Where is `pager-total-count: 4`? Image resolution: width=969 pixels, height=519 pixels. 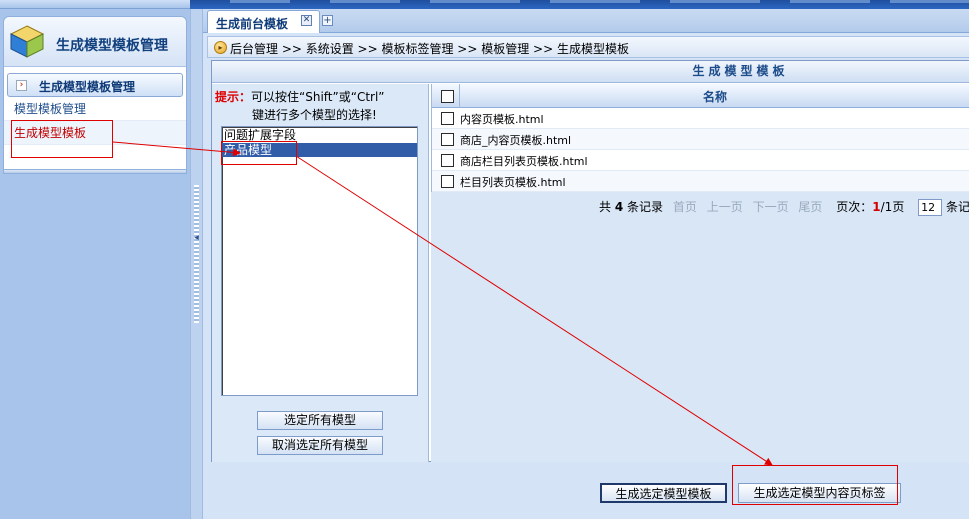
pager-total-count: 4 is located at coordinates (619, 207).